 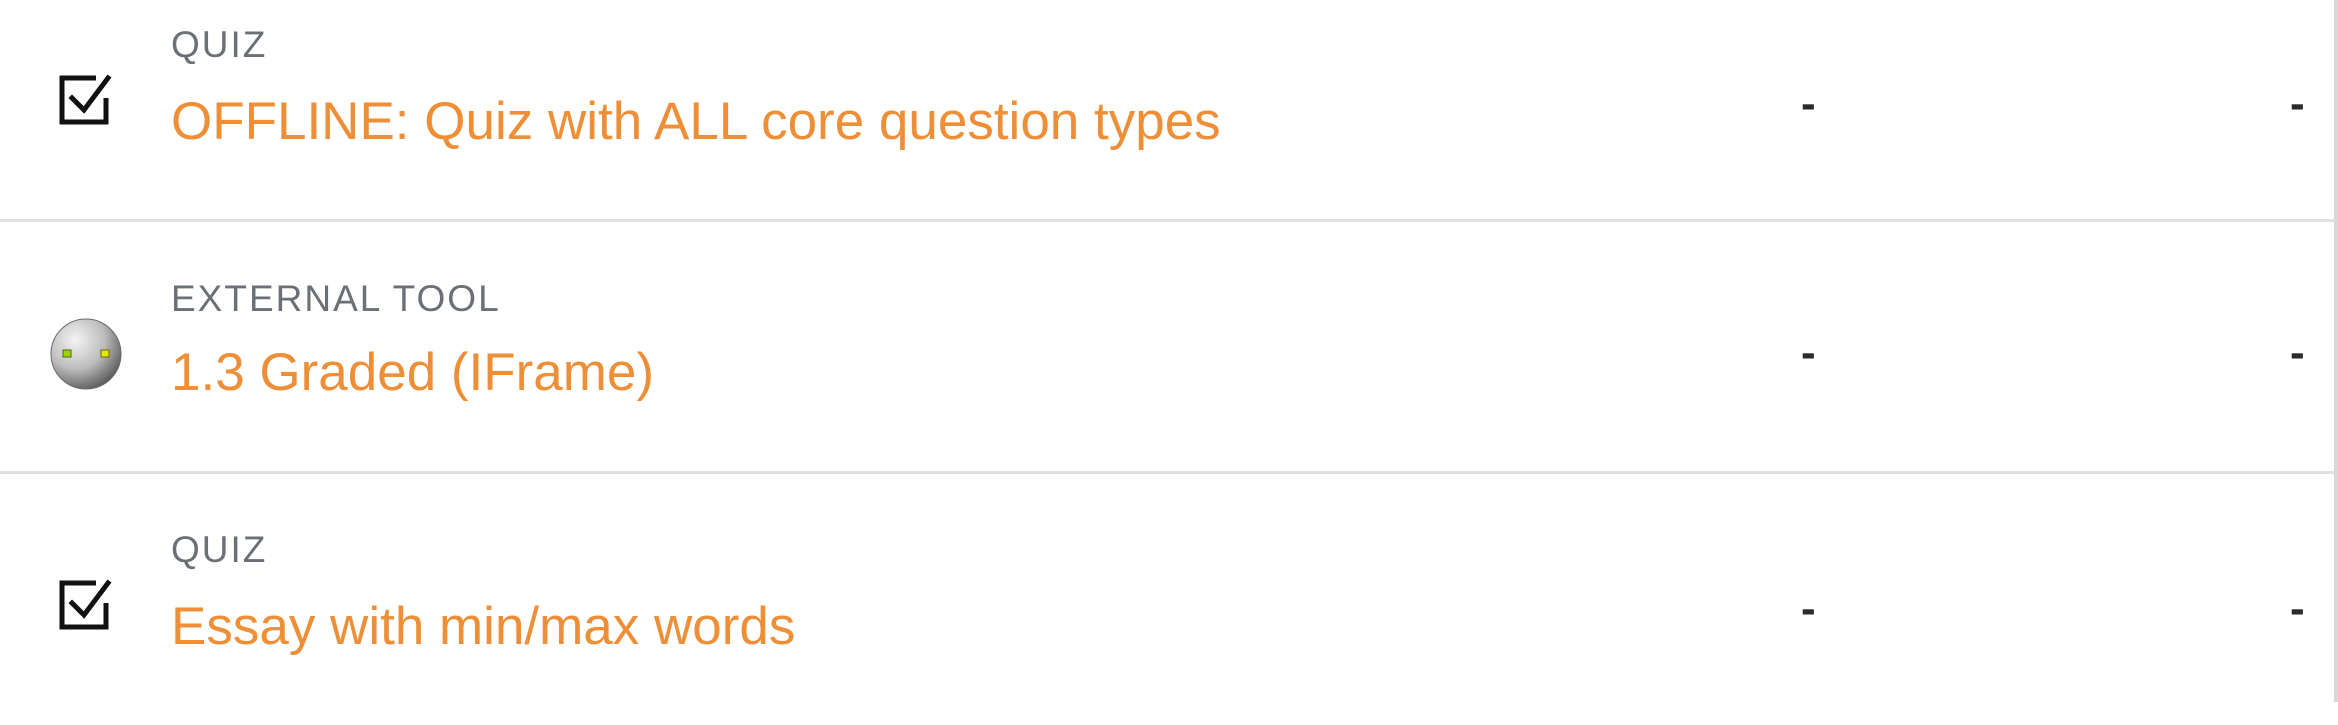 What do you see at coordinates (483, 626) in the screenshot?
I see `item-title-link: Essay with min/max words` at bounding box center [483, 626].